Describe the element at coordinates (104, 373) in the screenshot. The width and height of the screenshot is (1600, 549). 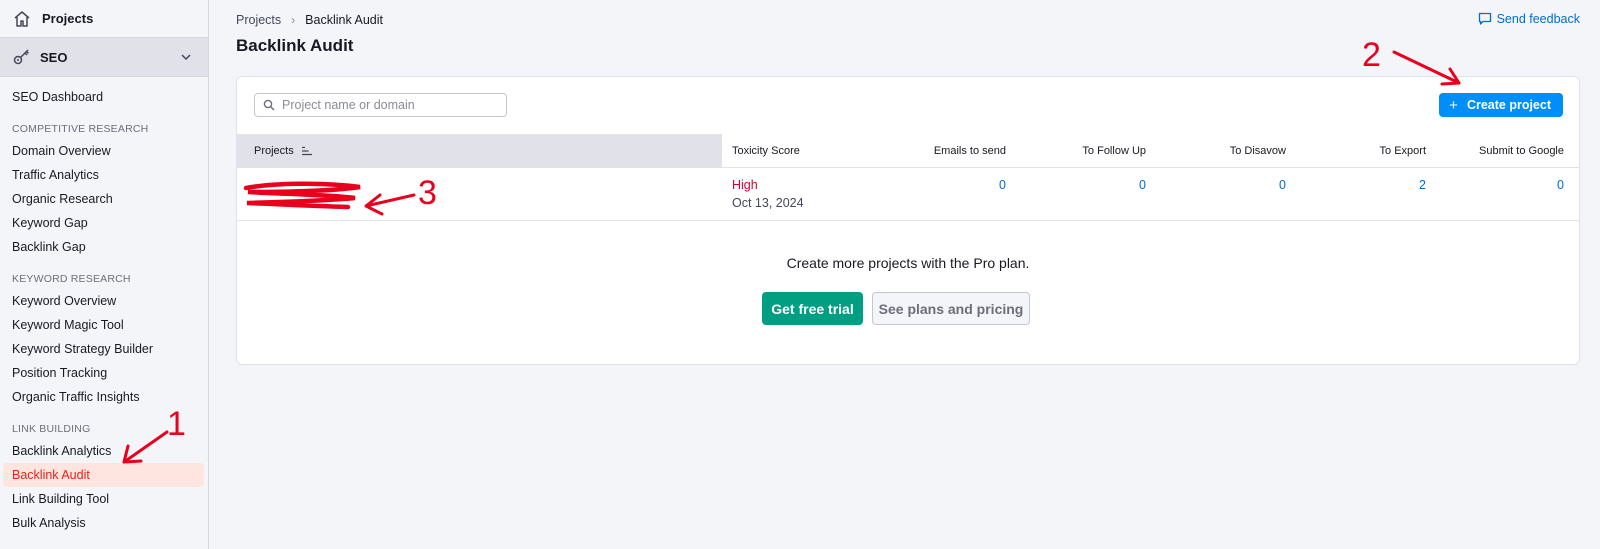
I see `sidebar-item-position-tracking: Position Tracking` at that location.